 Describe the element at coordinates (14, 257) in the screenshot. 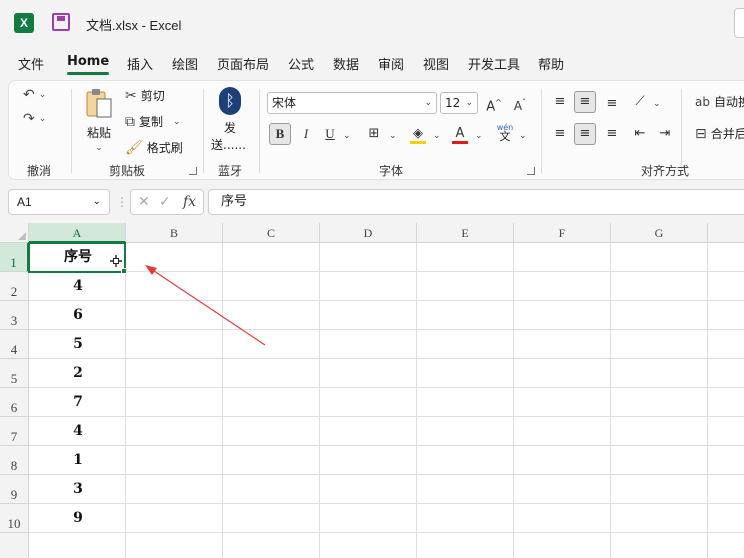

I see `row-header-1: 1` at that location.